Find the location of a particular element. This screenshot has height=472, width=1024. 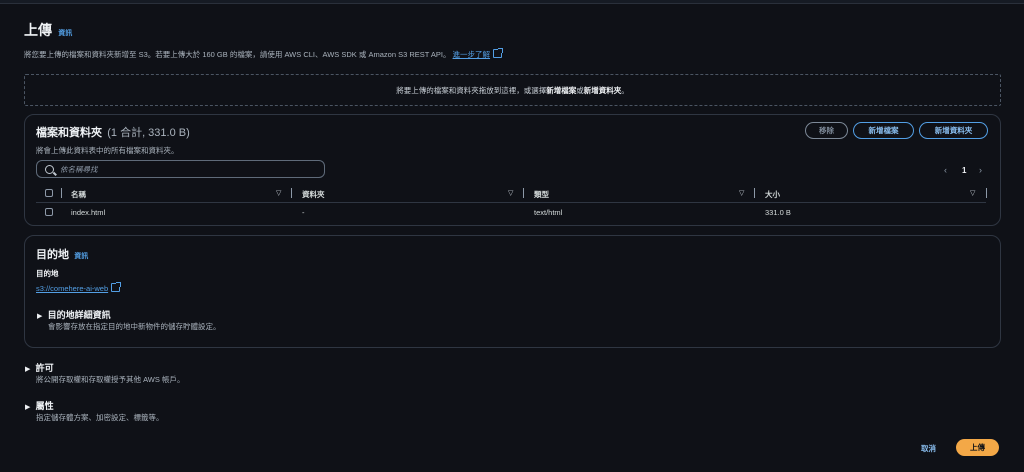

search-icon is located at coordinates (49, 169).